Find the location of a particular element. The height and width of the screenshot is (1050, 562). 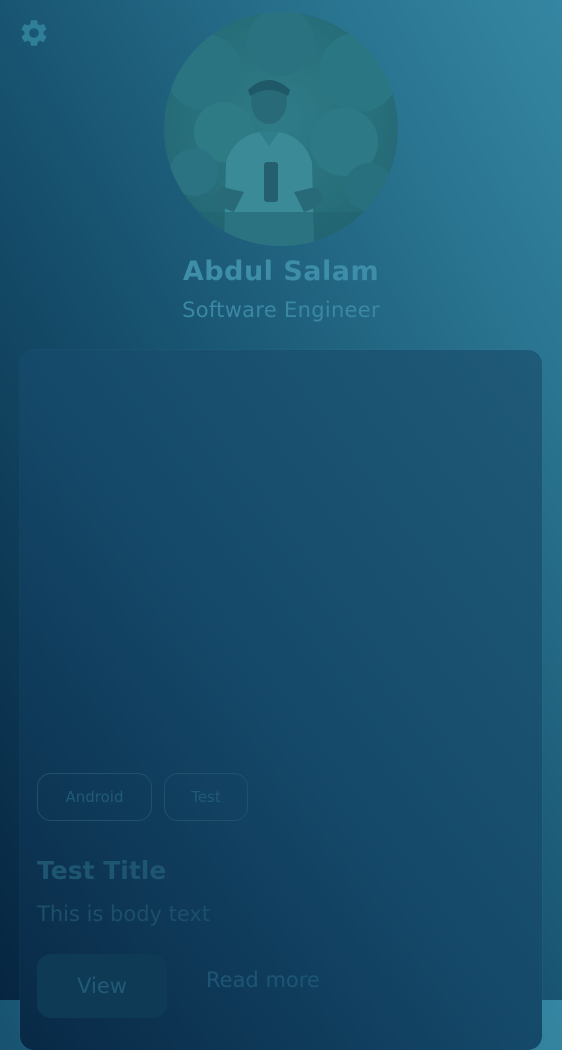

profile-role: Software Engineer is located at coordinates (281, 310).